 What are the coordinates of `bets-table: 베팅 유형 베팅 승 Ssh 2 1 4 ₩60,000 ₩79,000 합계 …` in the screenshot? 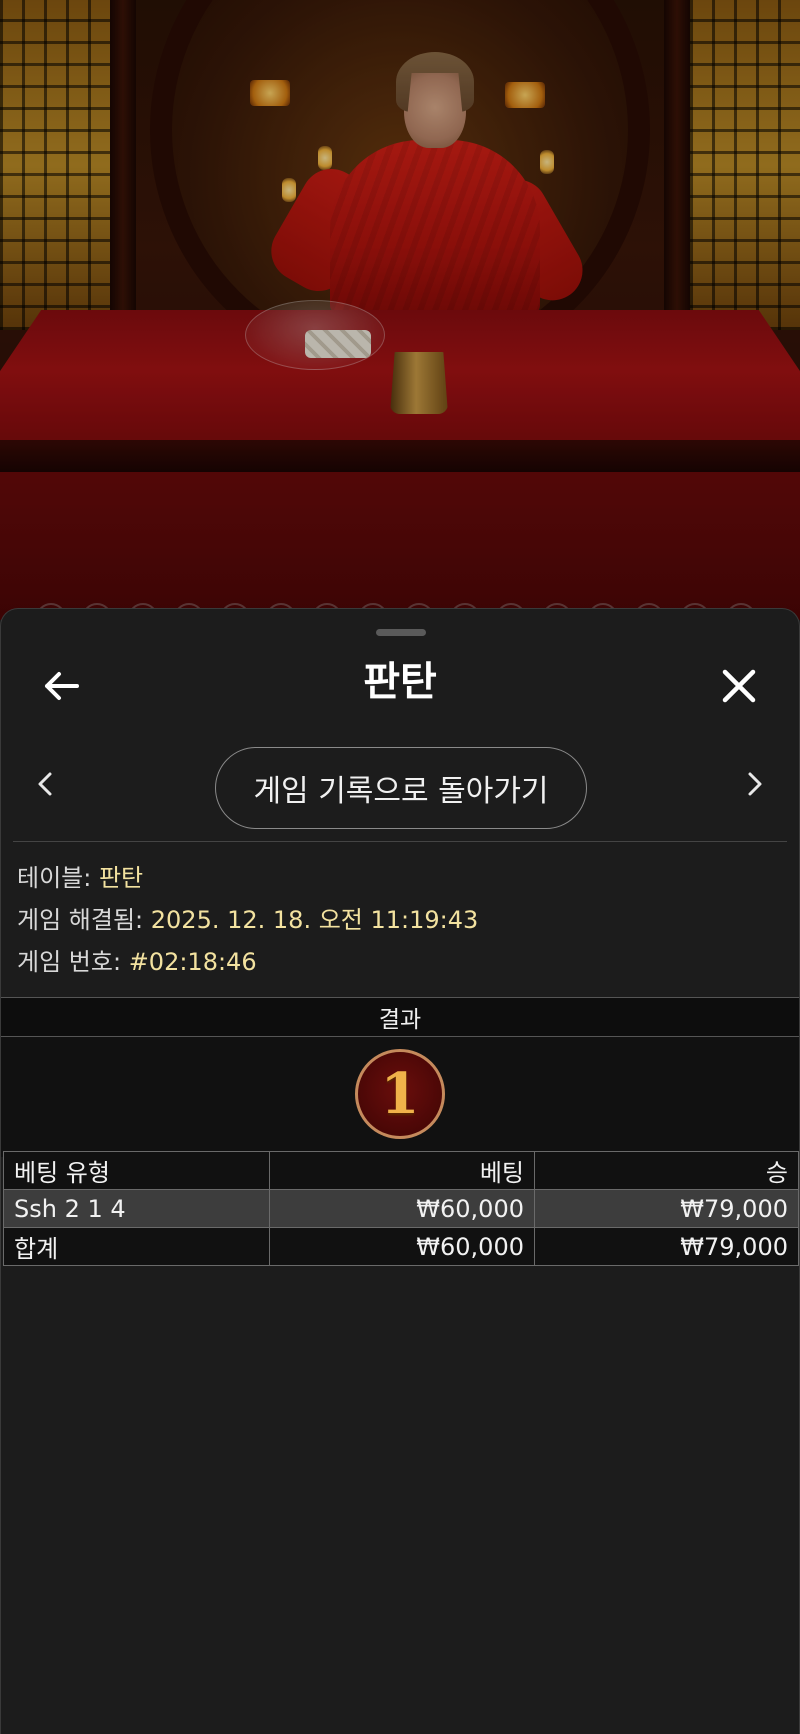 It's located at (401, 1208).